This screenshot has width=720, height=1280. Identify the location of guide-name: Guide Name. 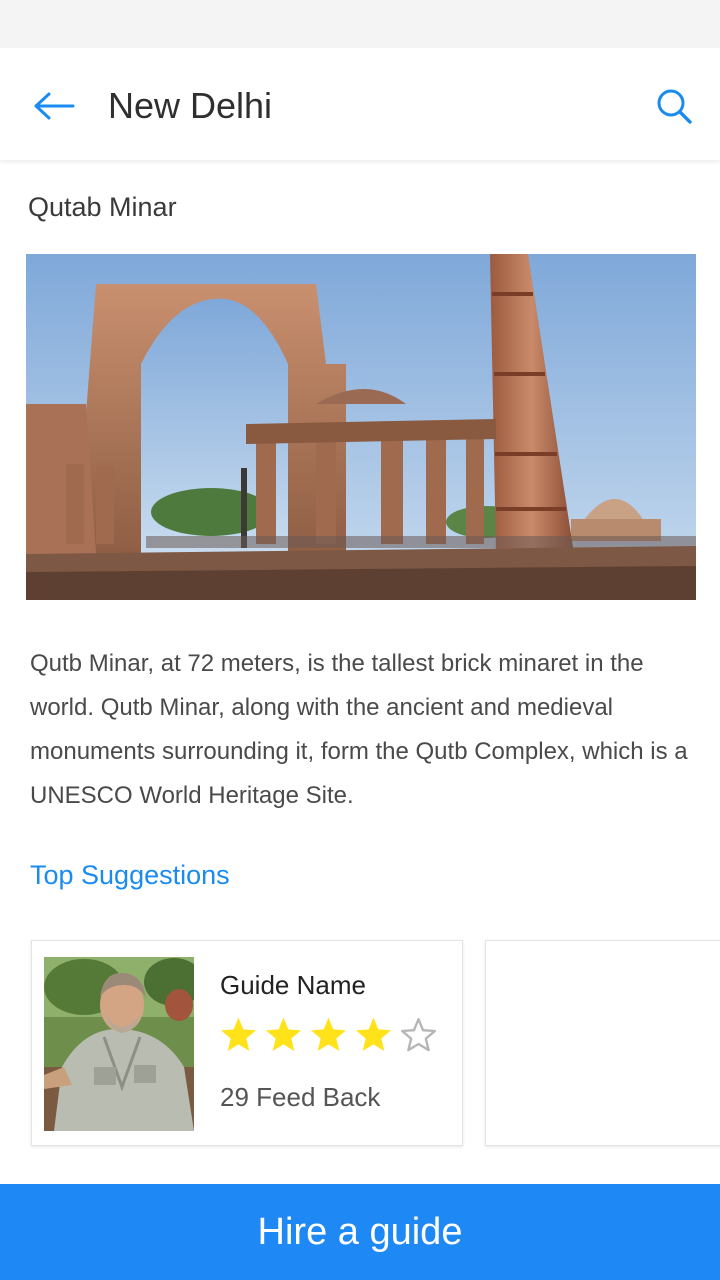
(293, 985).